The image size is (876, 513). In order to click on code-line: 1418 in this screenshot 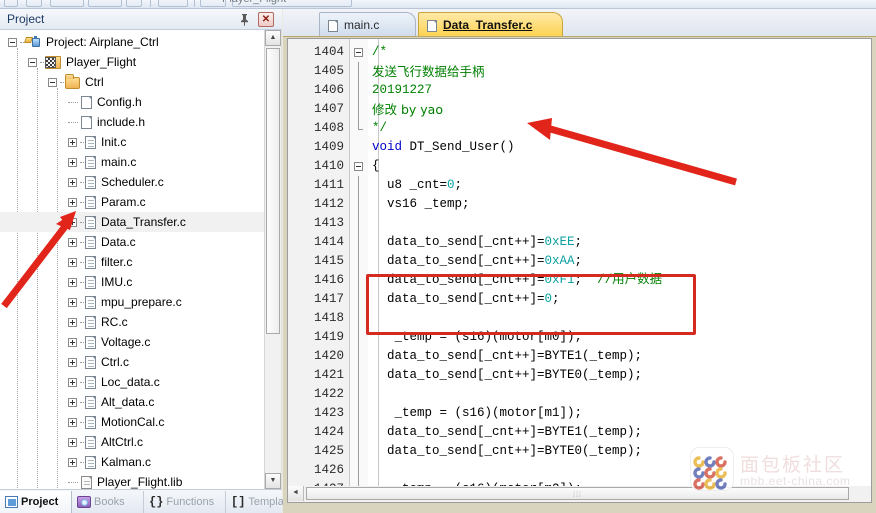, I will do `click(579, 318)`.